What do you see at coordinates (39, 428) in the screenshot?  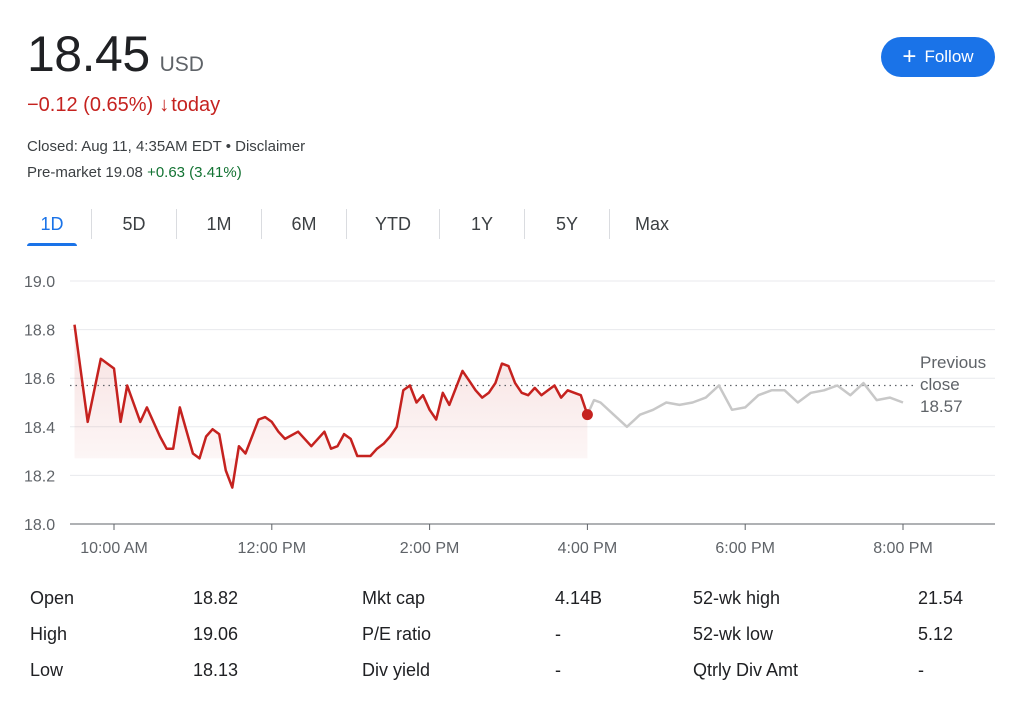 I see `y-tick-label: 18.4` at bounding box center [39, 428].